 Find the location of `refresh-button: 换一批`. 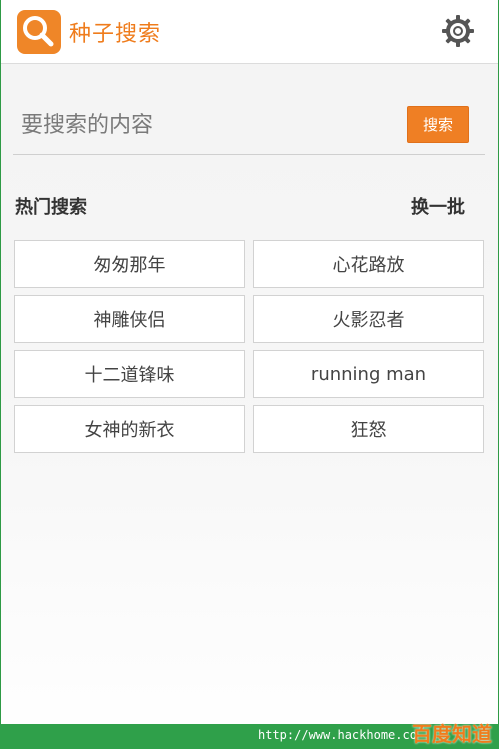

refresh-button: 换一批 is located at coordinates (438, 206).